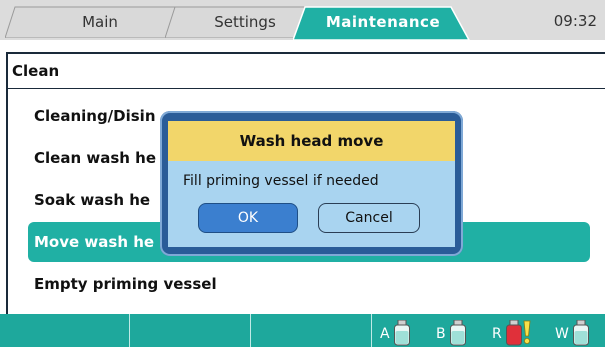  What do you see at coordinates (306, 88) in the screenshot?
I see `panel-divider` at bounding box center [306, 88].